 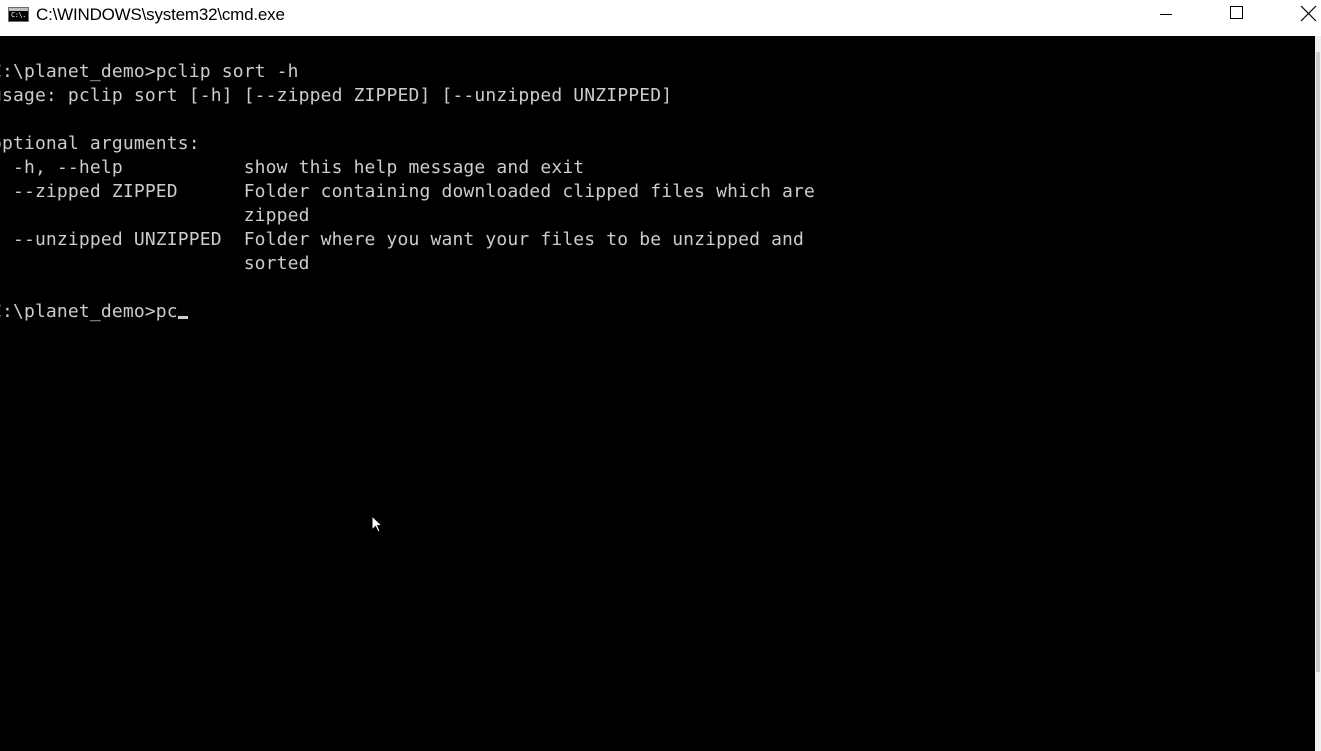 I want to click on console-line-unzipped-cont: sorted, so click(x=407, y=264).